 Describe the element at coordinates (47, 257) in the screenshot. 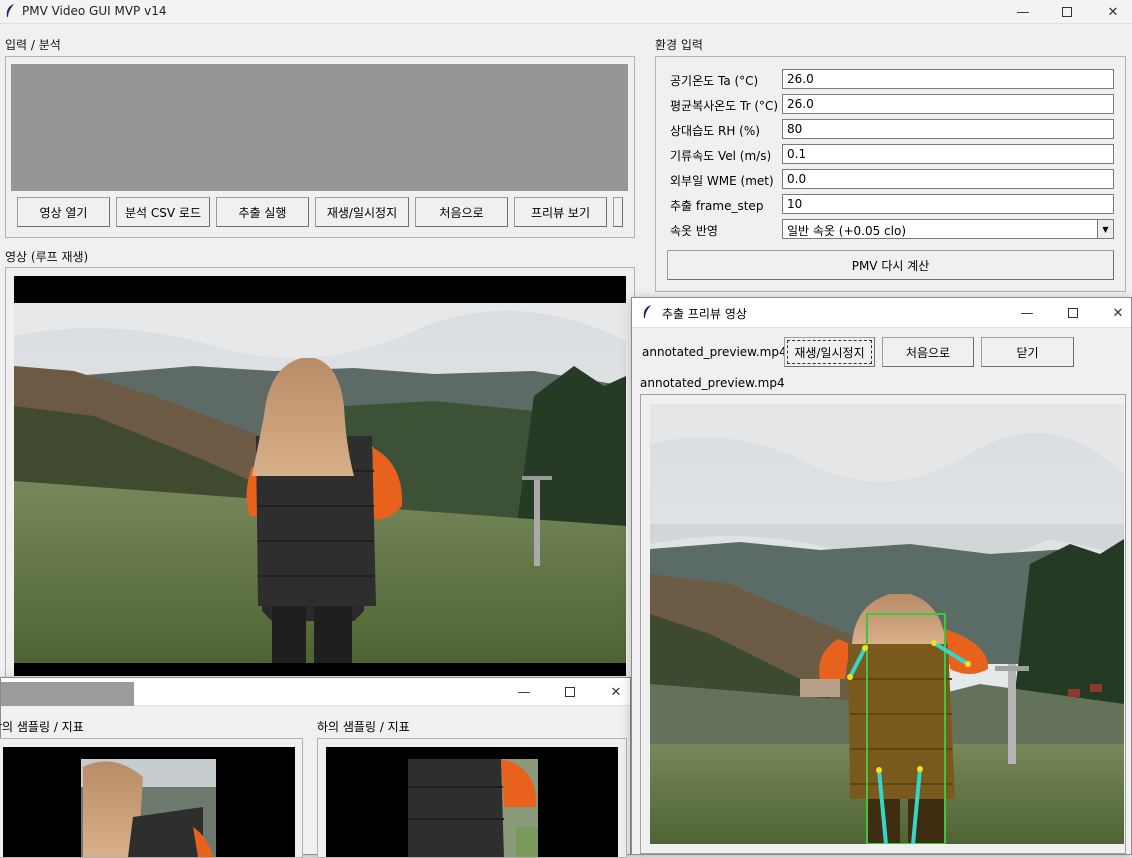

I see `video-section-label: 영상 (루프 재생)` at that location.